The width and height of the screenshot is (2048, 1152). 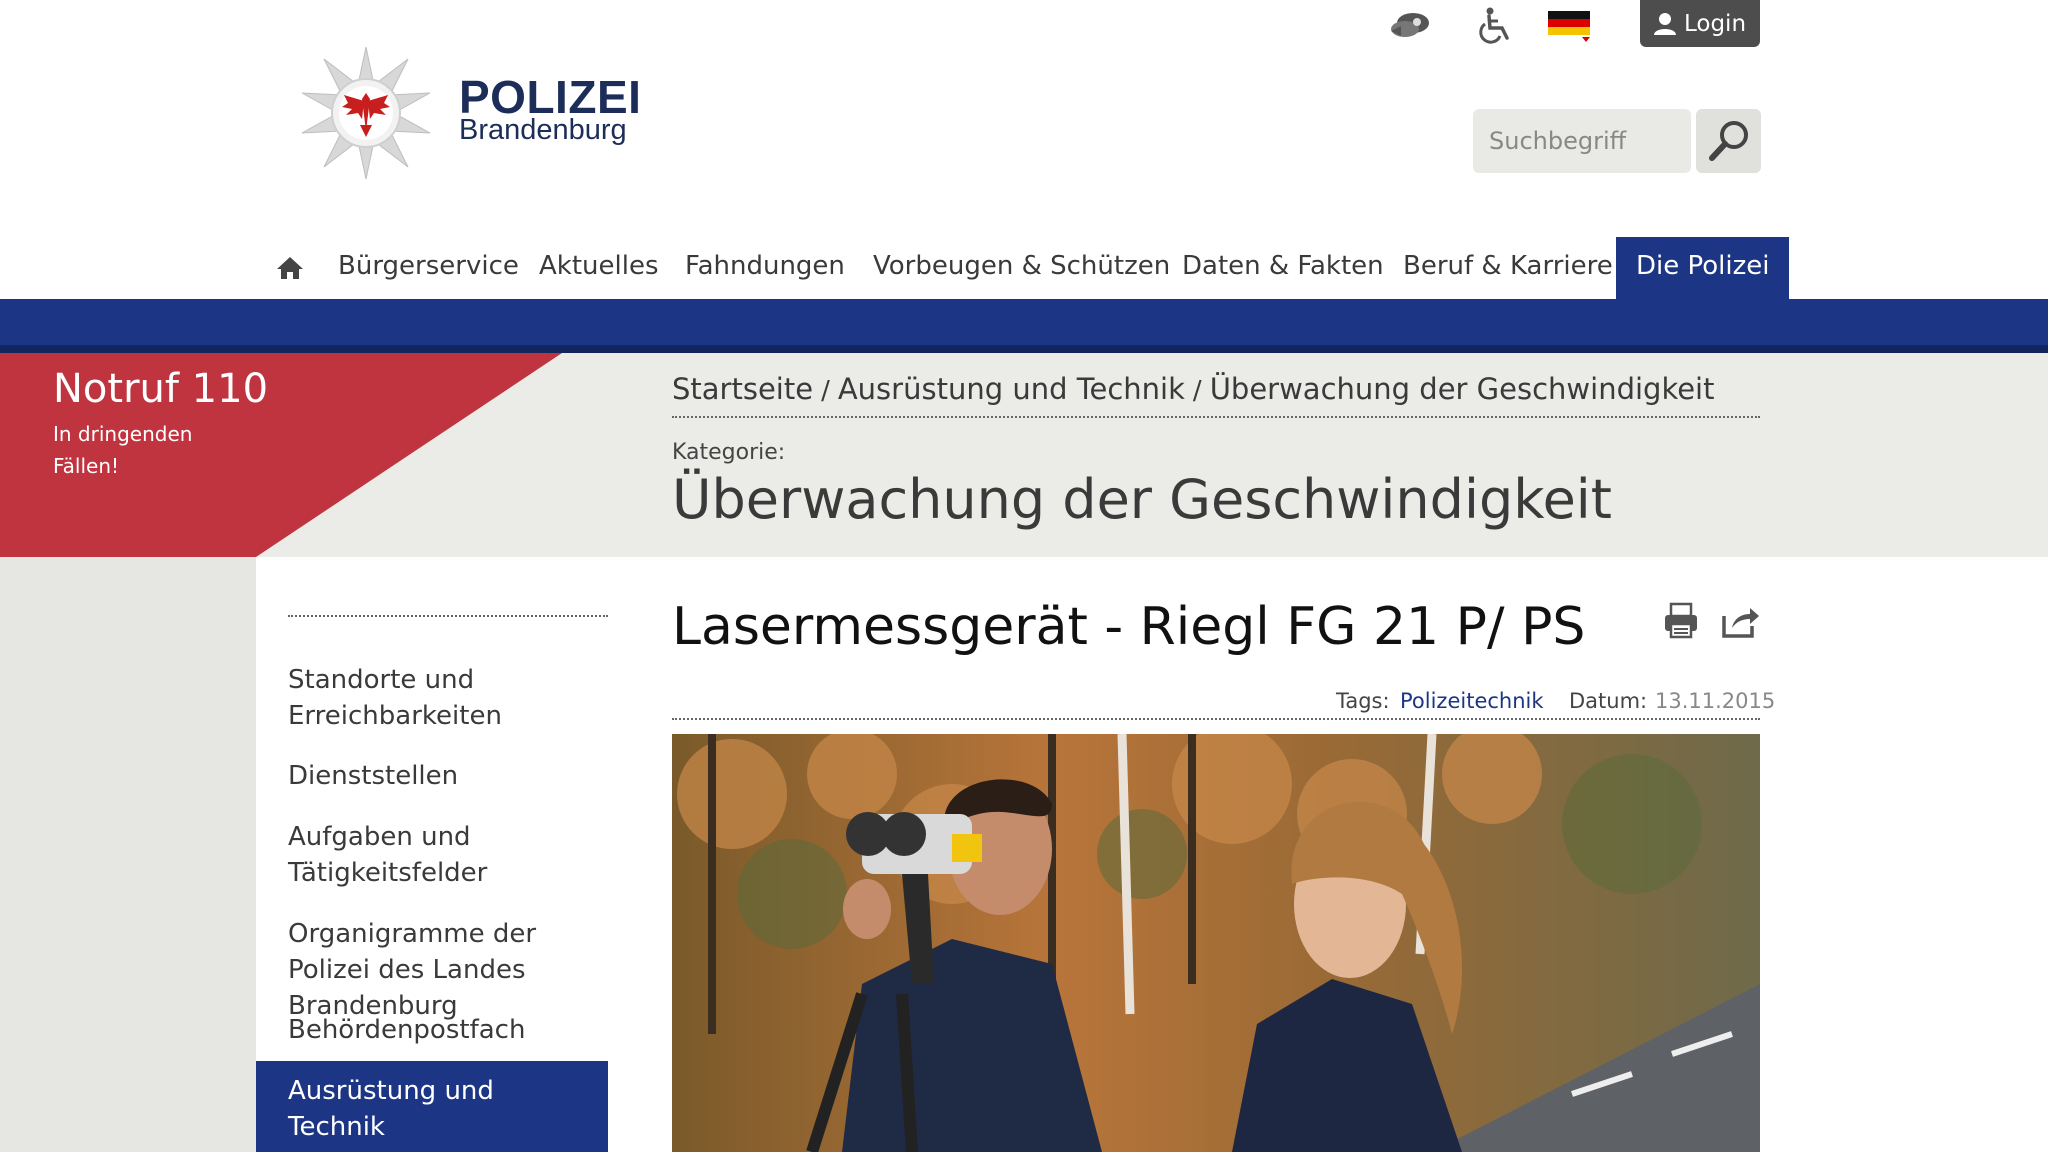 I want to click on sidebar-item-behoerdenpostfach: Behördenpostfach, so click(x=448, y=1030).